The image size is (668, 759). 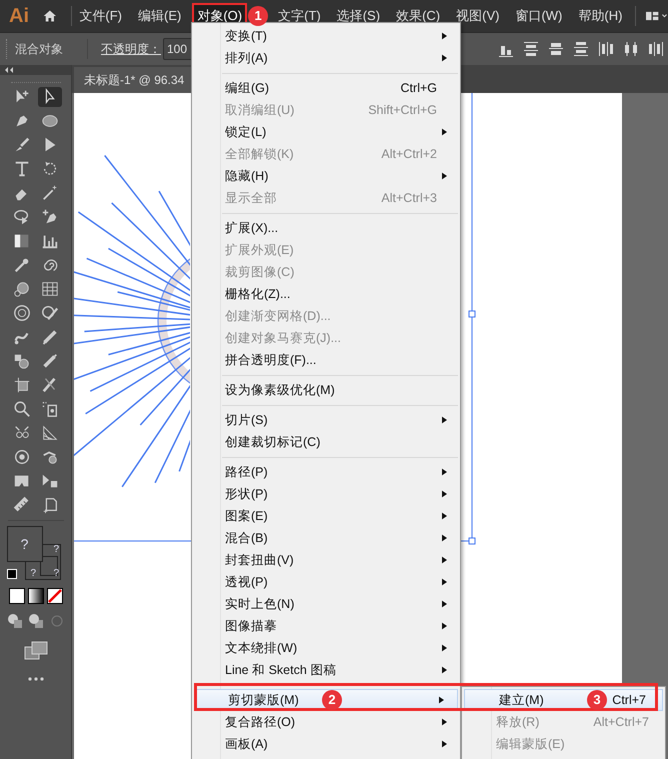 I want to click on shortcut-label: Alt+Ctrl+7, so click(x=621, y=722).